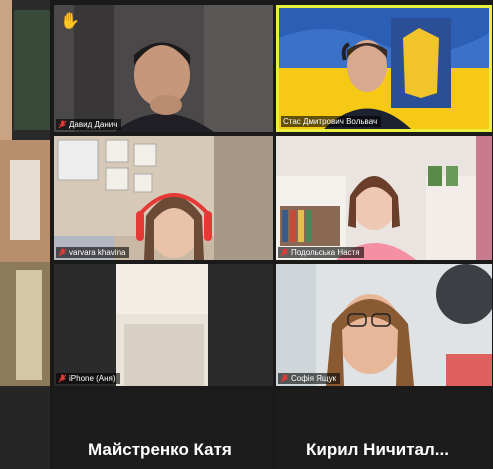  What do you see at coordinates (160, 449) in the screenshot?
I see `participant-display-name: Майстренко Катя` at bounding box center [160, 449].